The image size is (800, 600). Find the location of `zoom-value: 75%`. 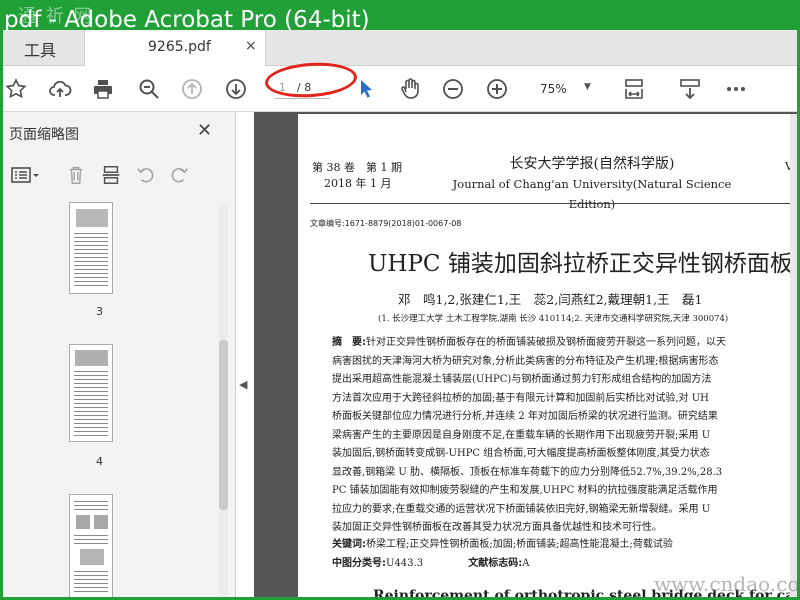

zoom-value: 75% is located at coordinates (553, 89).